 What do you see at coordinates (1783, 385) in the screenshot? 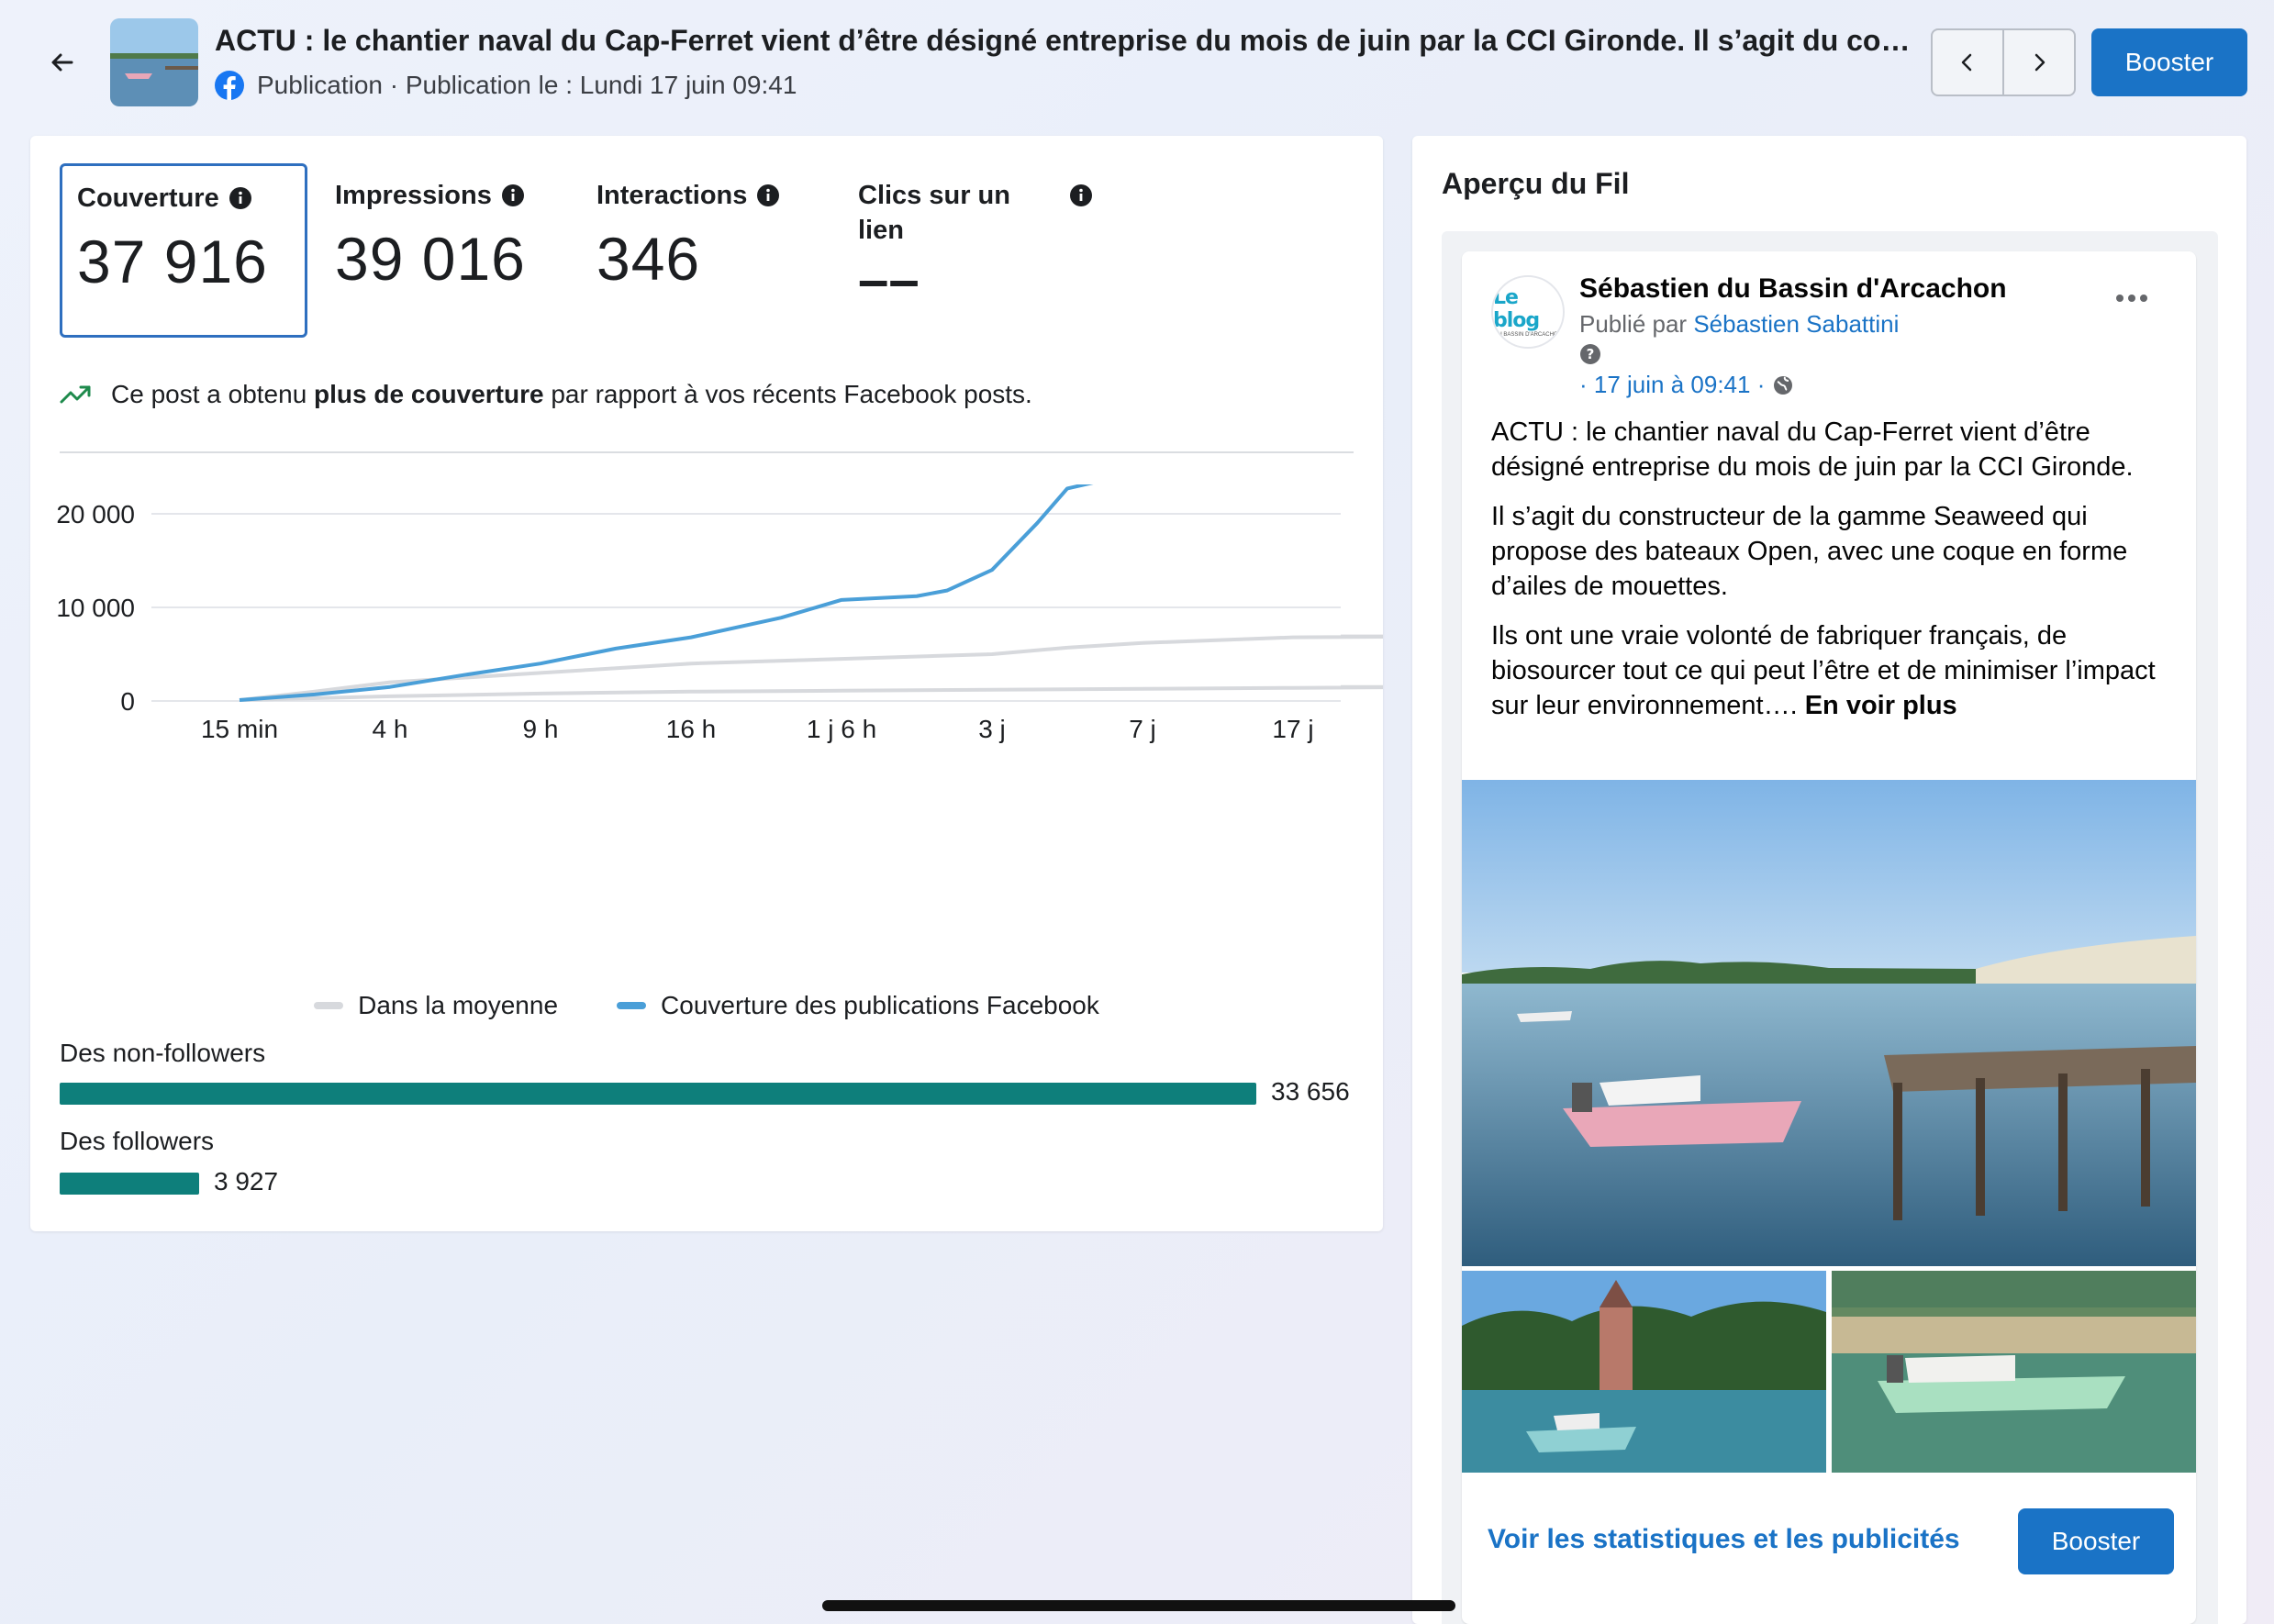
I see `globe-icon` at bounding box center [1783, 385].